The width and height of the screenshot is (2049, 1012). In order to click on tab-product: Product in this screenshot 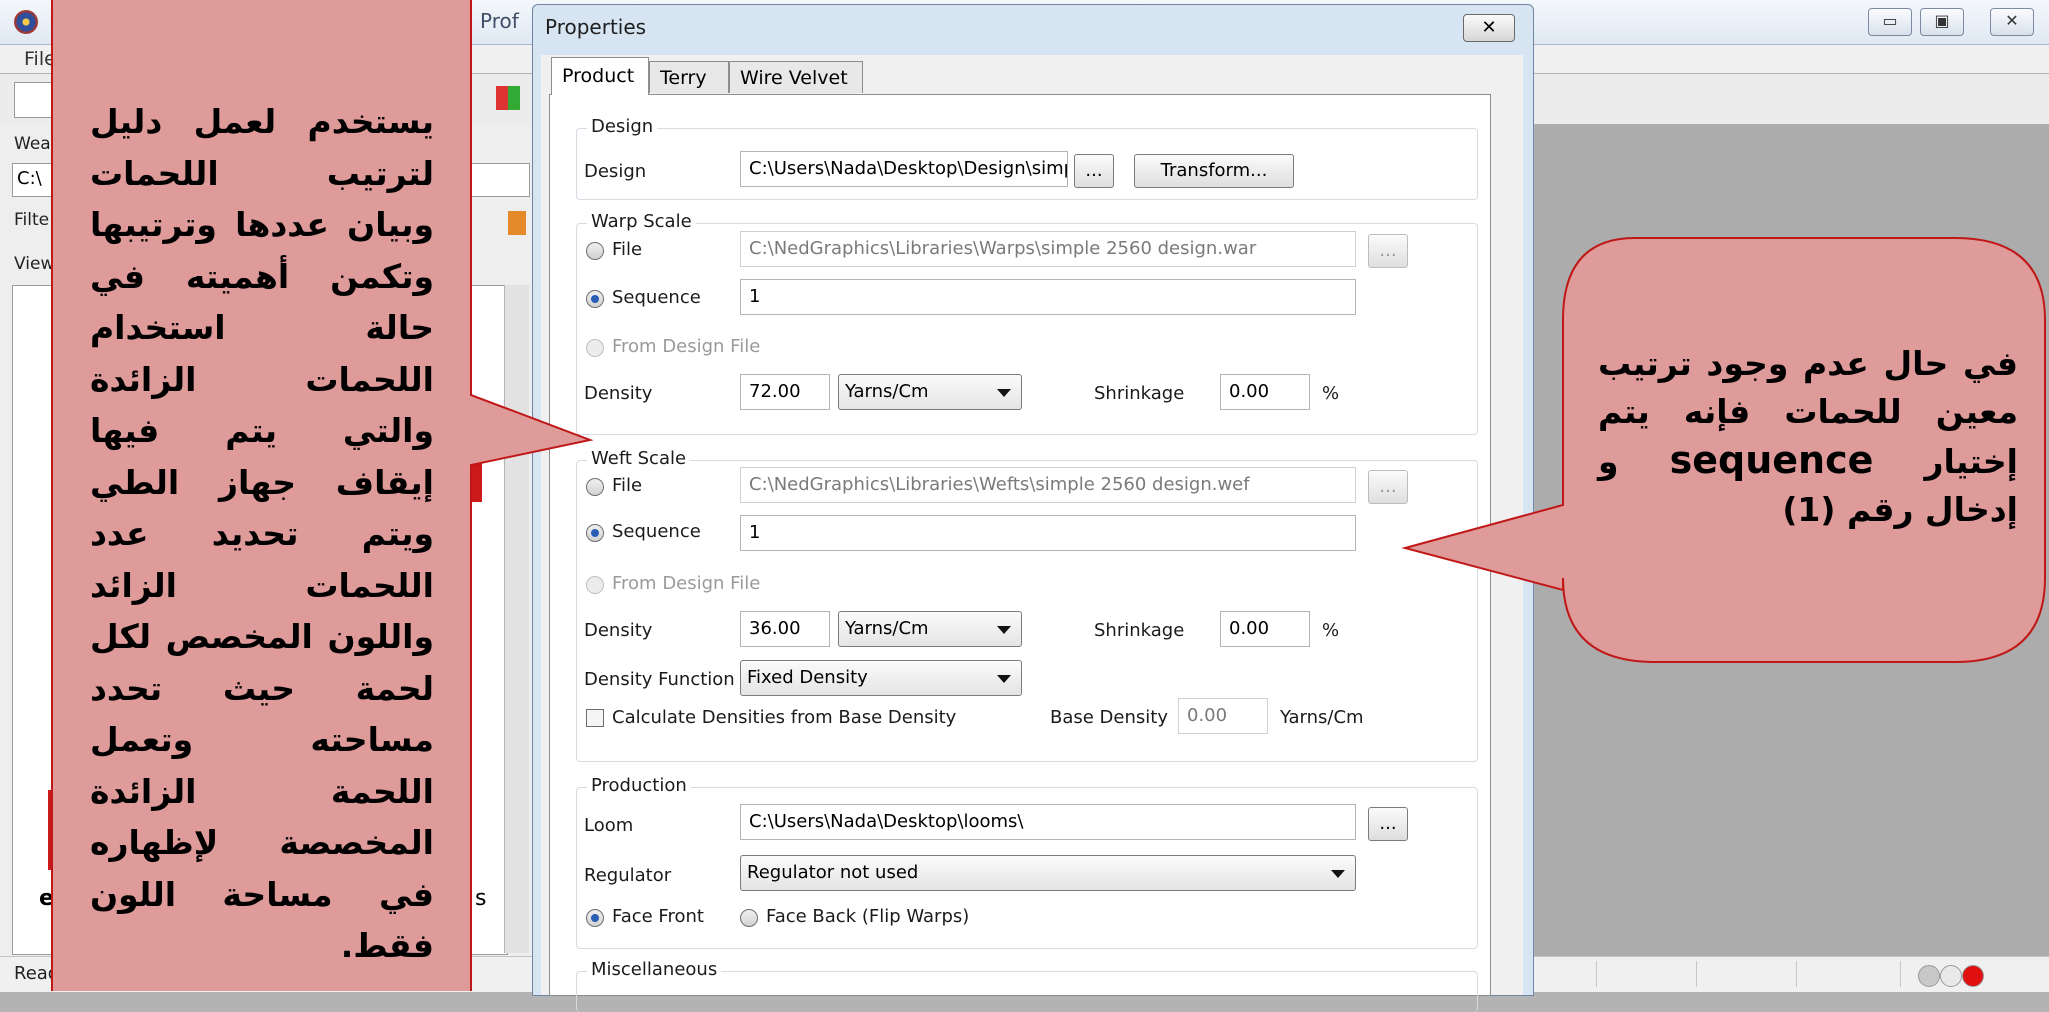, I will do `click(600, 76)`.